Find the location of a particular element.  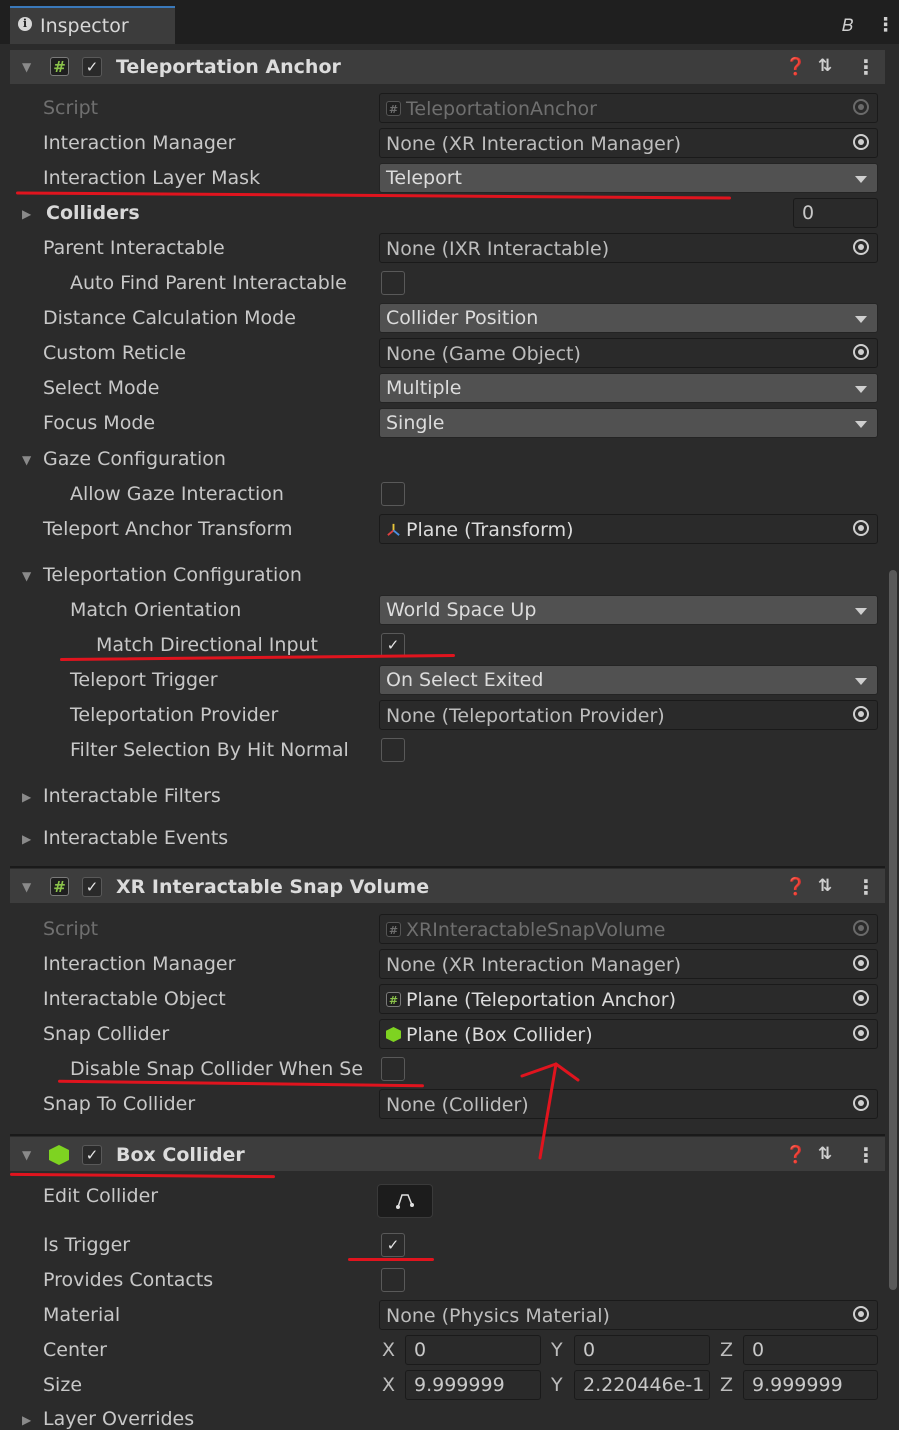

focus-mode-dropdown: Single is located at coordinates (628, 423).